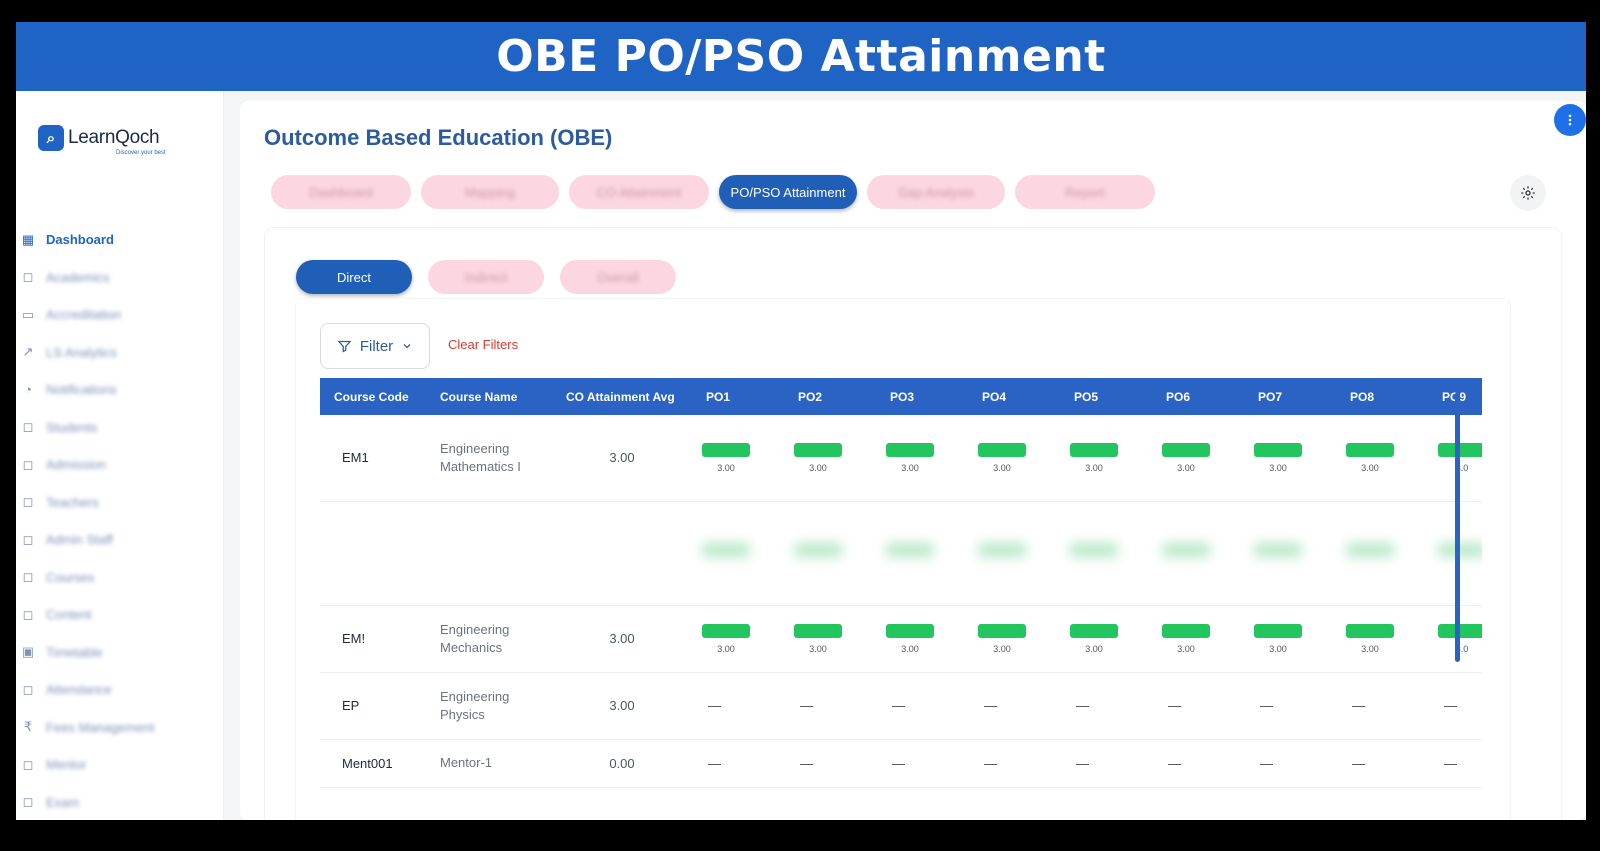  Describe the element at coordinates (738, 396) in the screenshot. I see `column-header-po1: PO1` at that location.